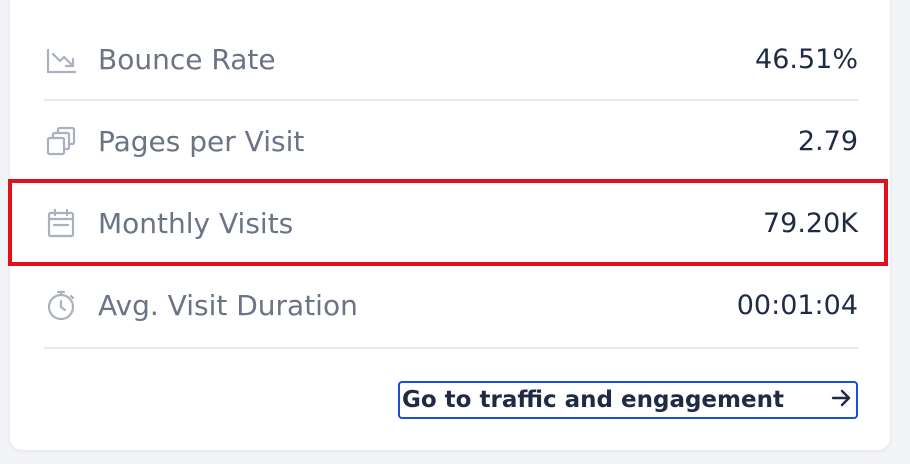 This screenshot has width=910, height=464. What do you see at coordinates (806, 59) in the screenshot?
I see `metric-value: 46.51%` at bounding box center [806, 59].